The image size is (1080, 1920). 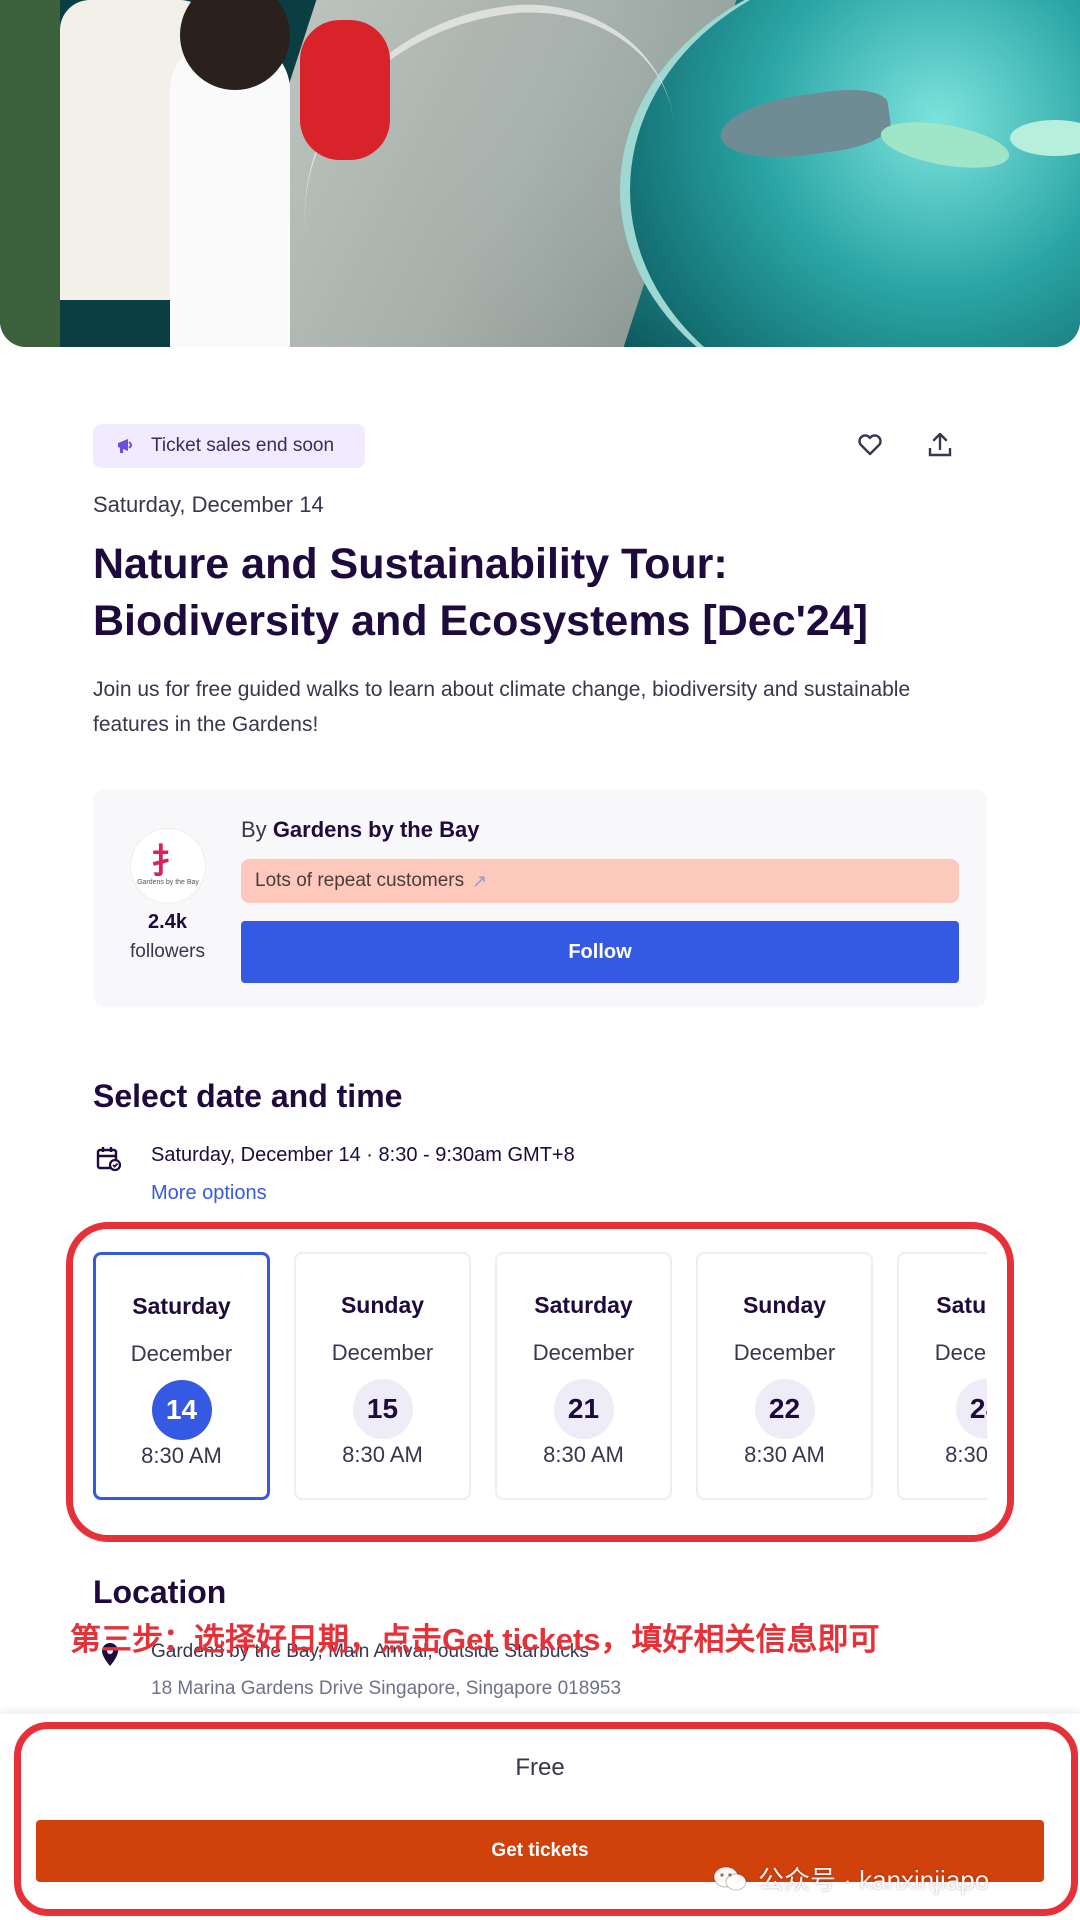 What do you see at coordinates (870, 445) in the screenshot?
I see `heart-icon` at bounding box center [870, 445].